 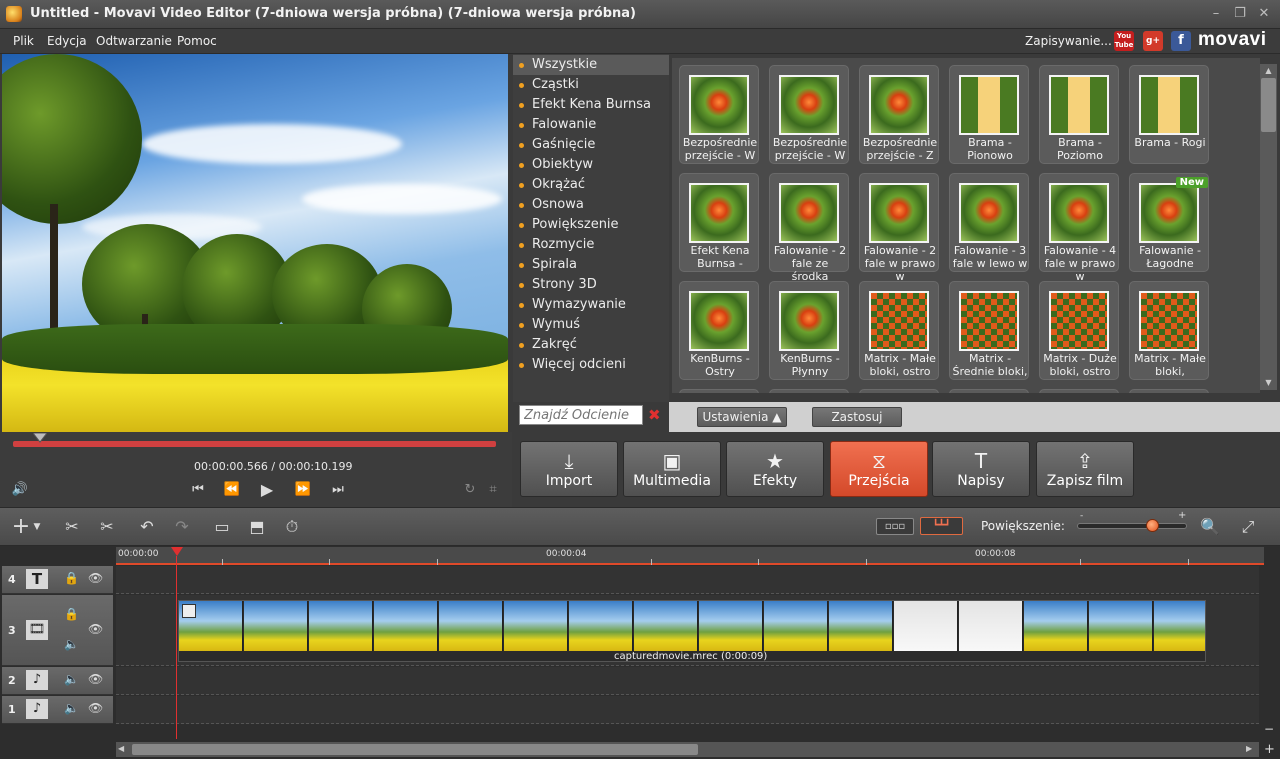 I want to click on volume-icon: 🔊, so click(x=20, y=490).